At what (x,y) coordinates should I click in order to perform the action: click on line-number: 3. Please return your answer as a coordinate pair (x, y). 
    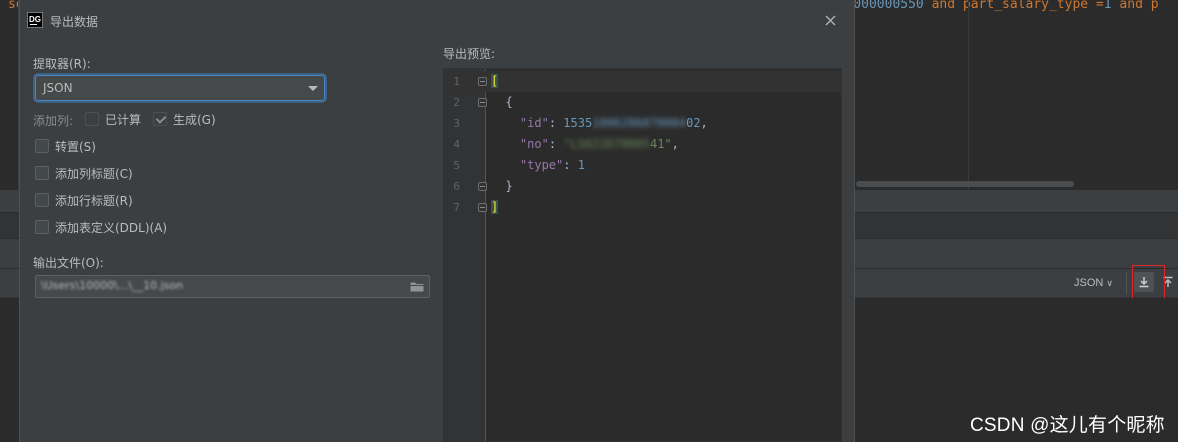
    Looking at the image, I should click on (456, 123).